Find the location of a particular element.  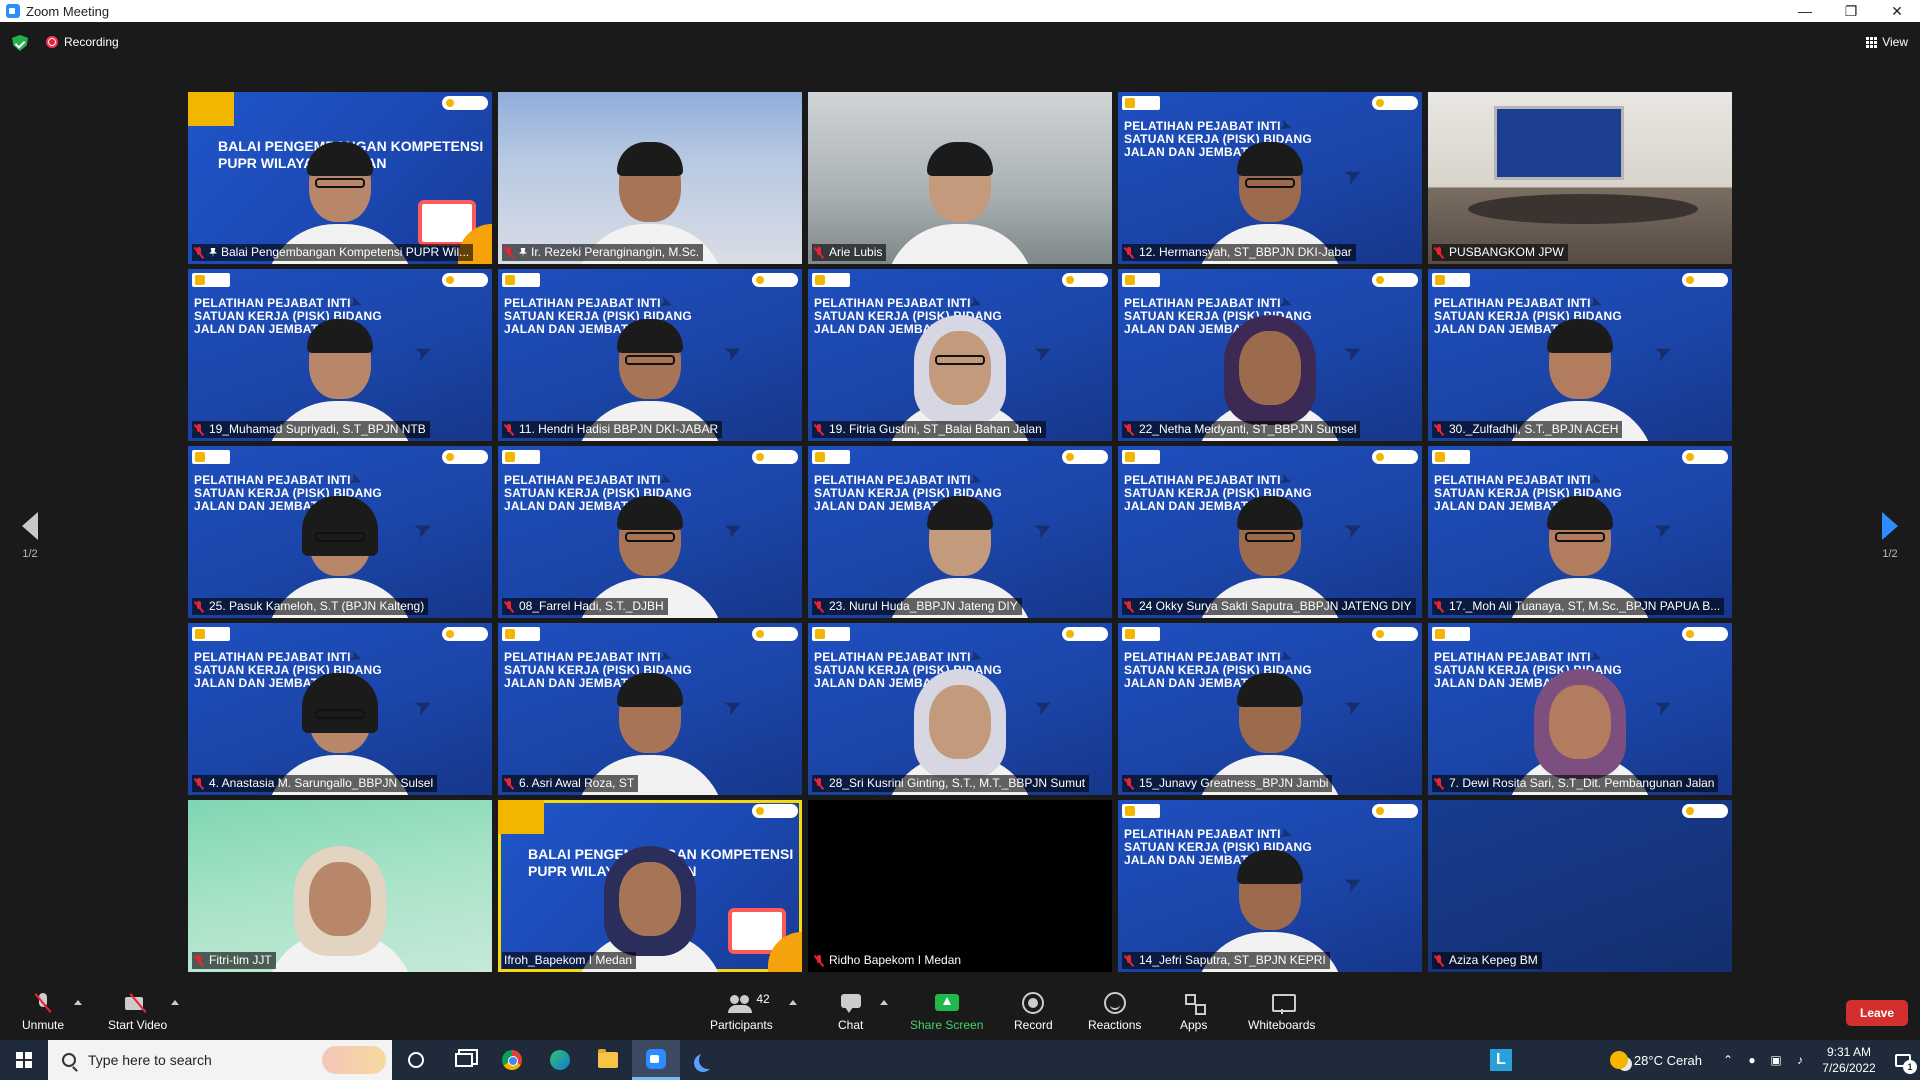

video-options-caret is located at coordinates (175, 1002).